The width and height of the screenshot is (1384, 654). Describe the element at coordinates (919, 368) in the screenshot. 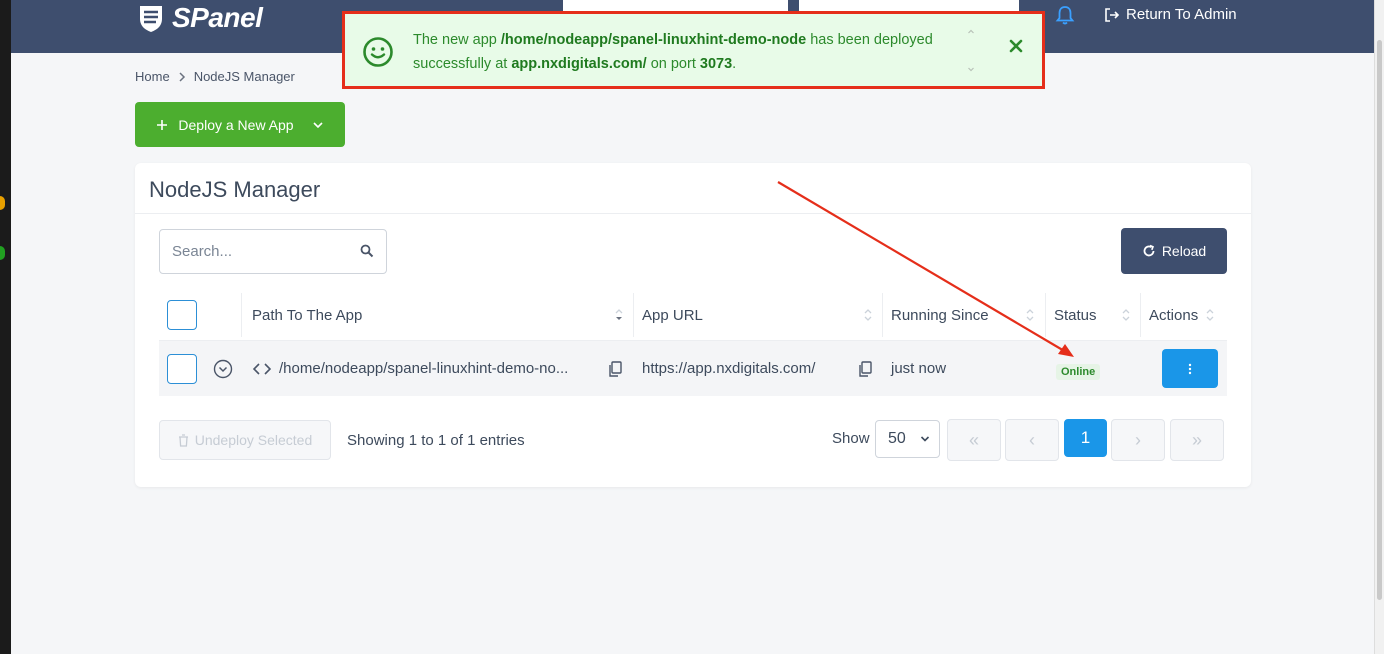

I see `running-since-text: just now` at that location.